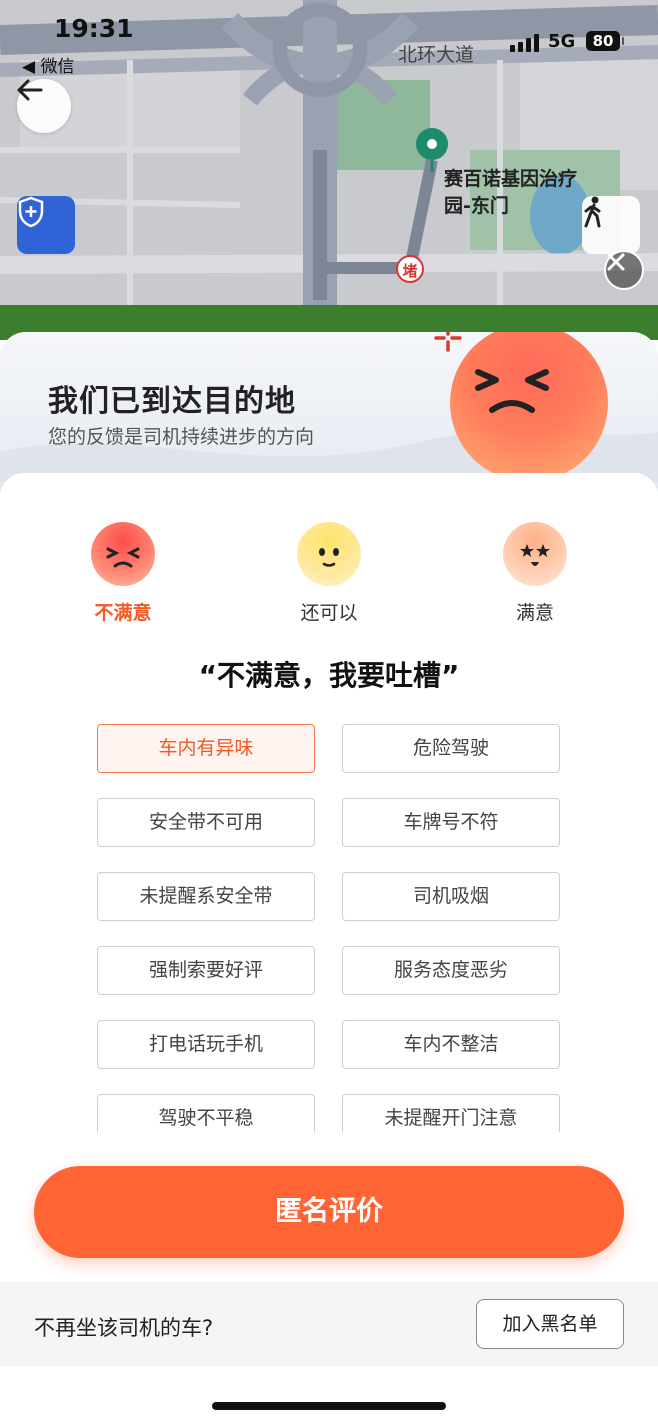 This screenshot has height=1424, width=658. I want to click on sheet-title: 我们已到达目的地, so click(172, 401).